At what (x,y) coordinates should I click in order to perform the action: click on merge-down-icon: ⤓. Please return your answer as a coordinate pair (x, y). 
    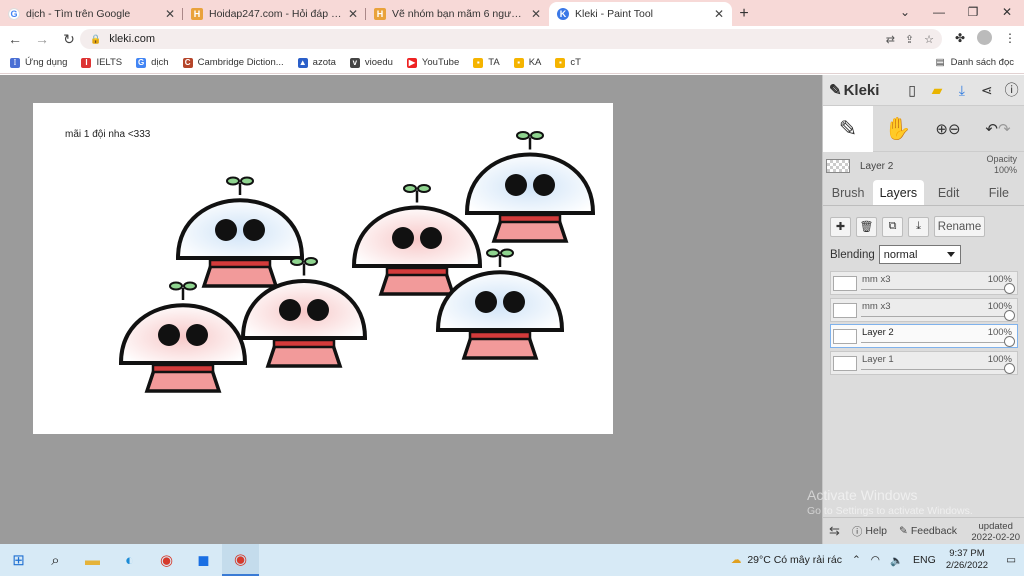
    Looking at the image, I should click on (918, 226).